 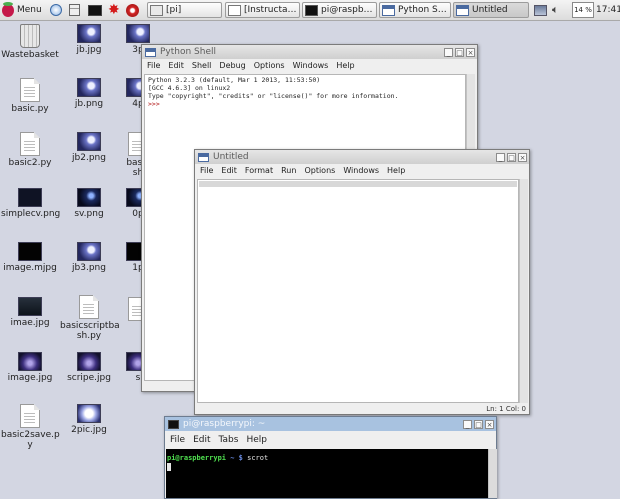 I want to click on menu-label: Menu, so click(x=29, y=10).